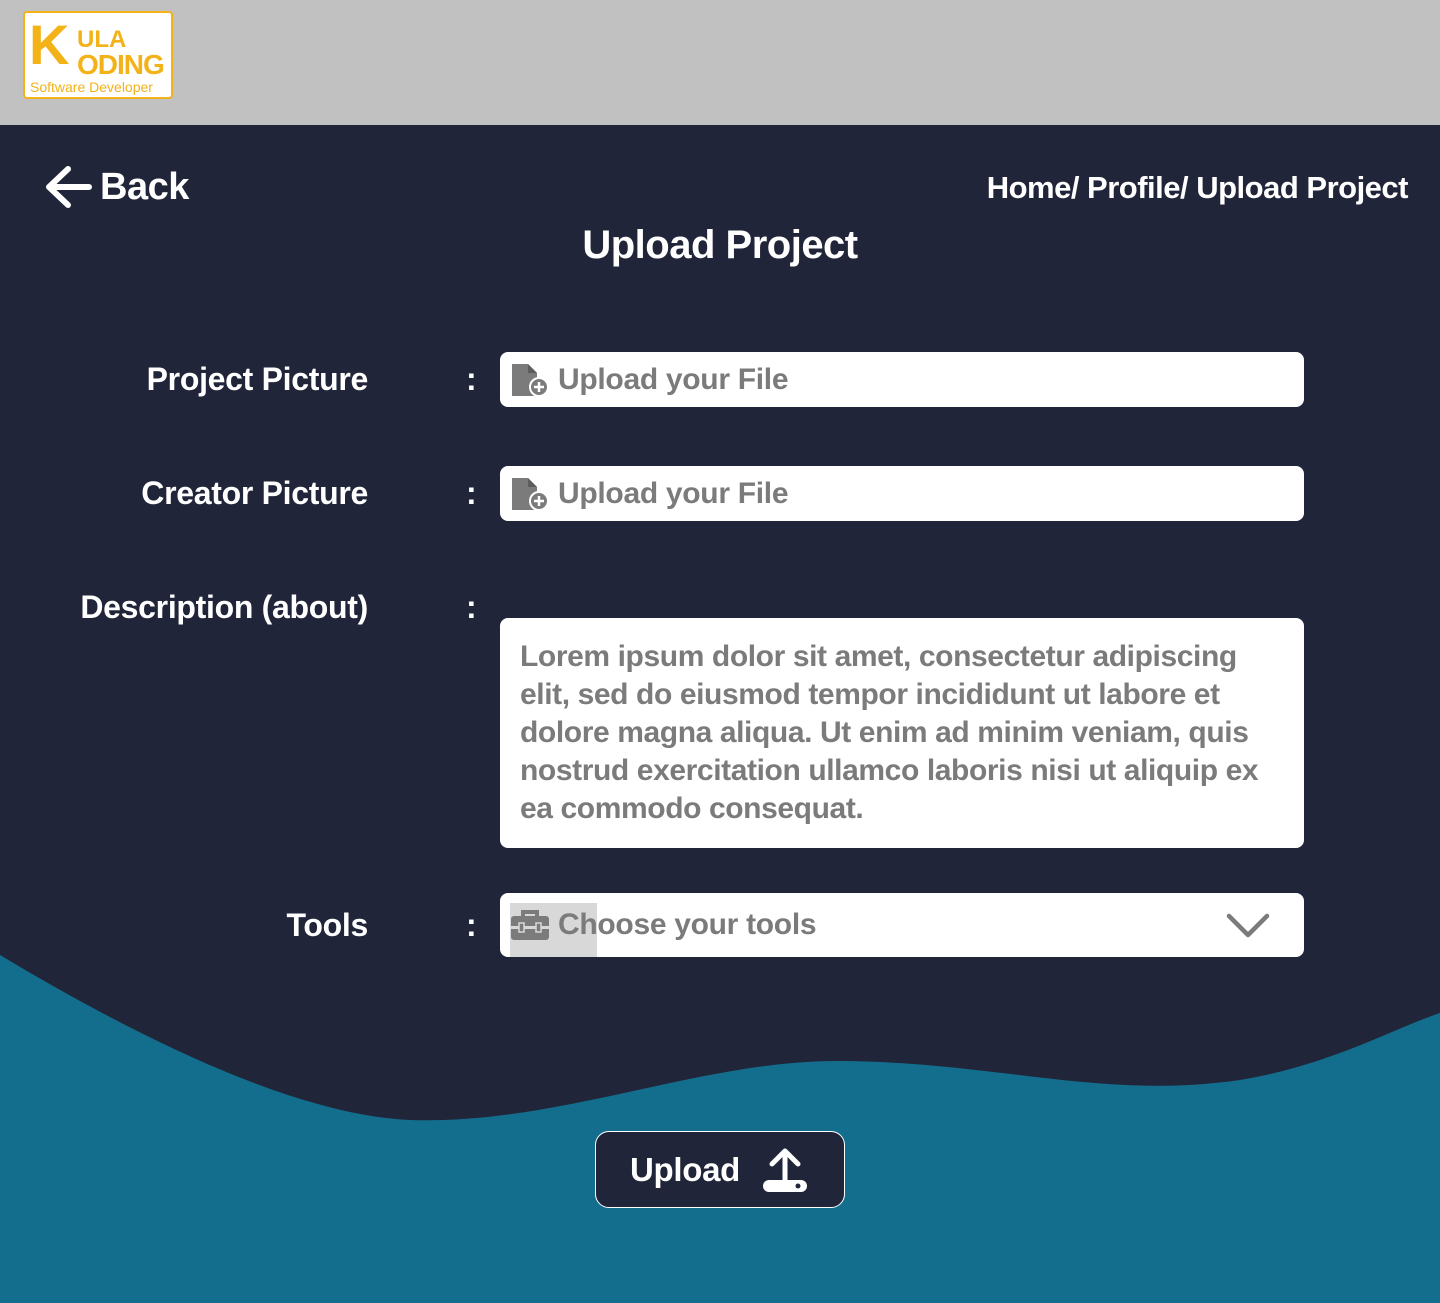 The image size is (1440, 1303). What do you see at coordinates (471, 493) in the screenshot?
I see `creator-picture-colon: :` at bounding box center [471, 493].